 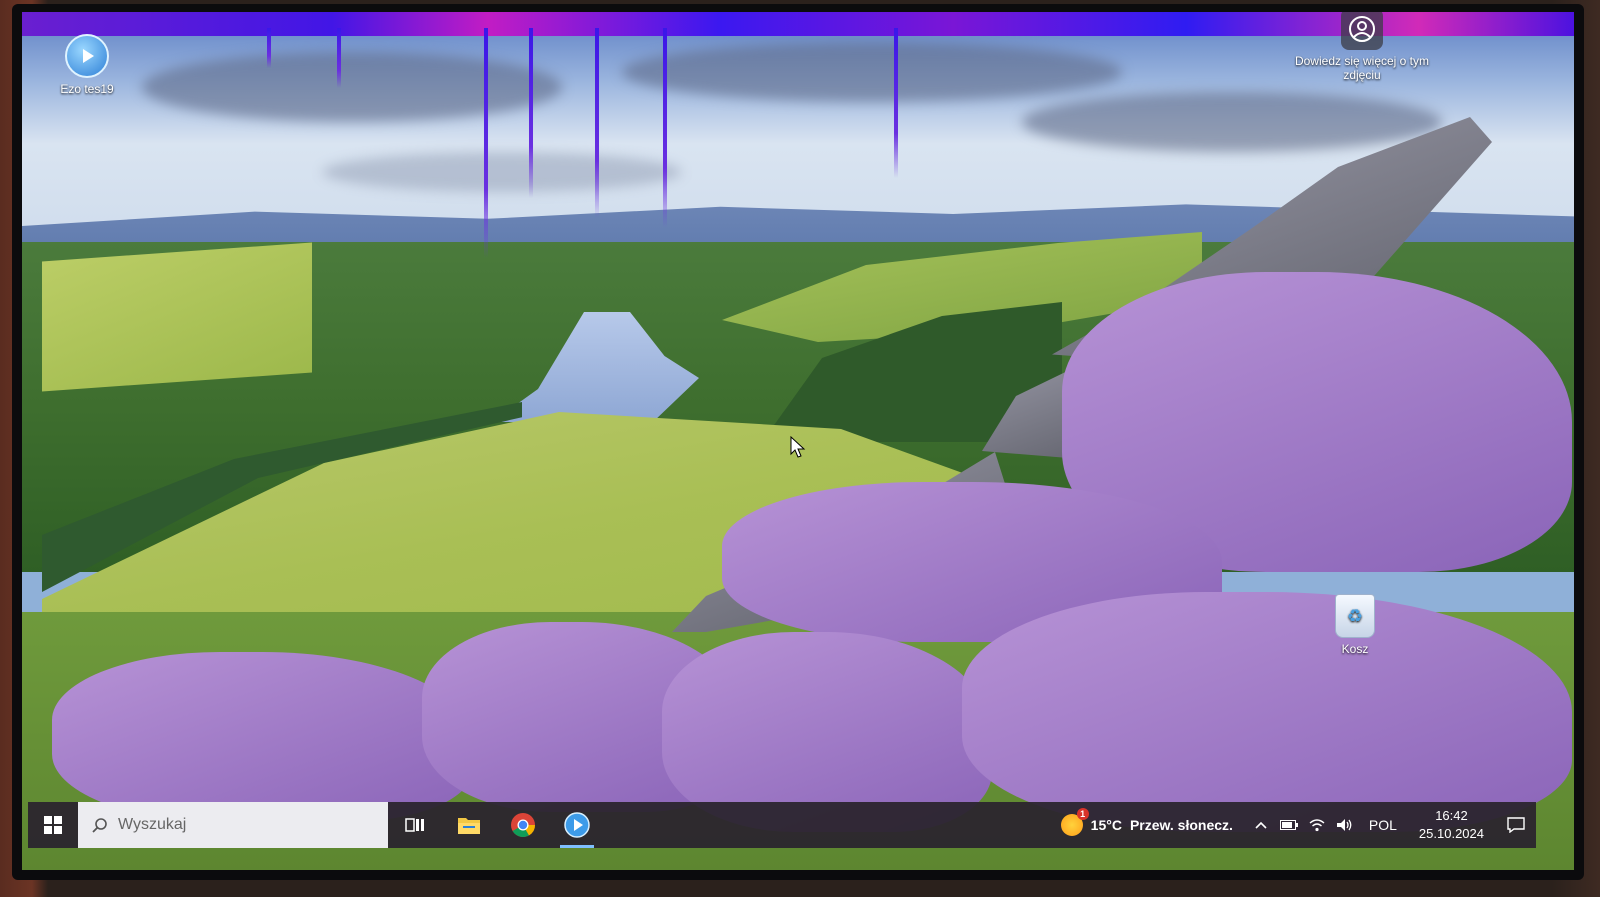 I want to click on recycle-bin-icon: ♻, so click(x=1355, y=616).